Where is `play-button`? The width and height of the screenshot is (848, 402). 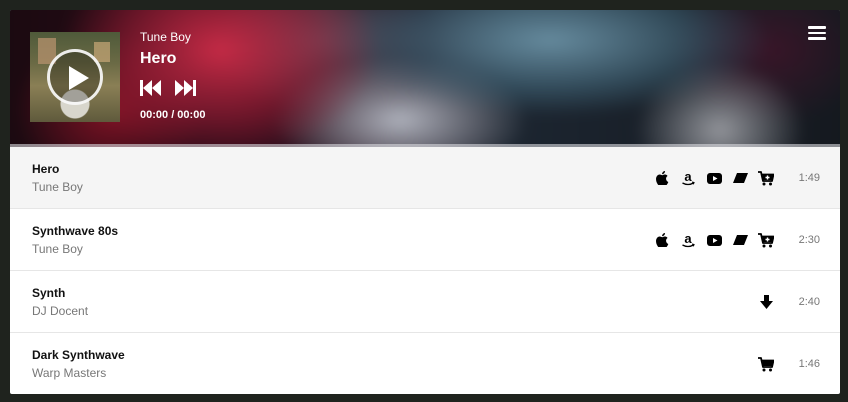
play-button is located at coordinates (75, 77).